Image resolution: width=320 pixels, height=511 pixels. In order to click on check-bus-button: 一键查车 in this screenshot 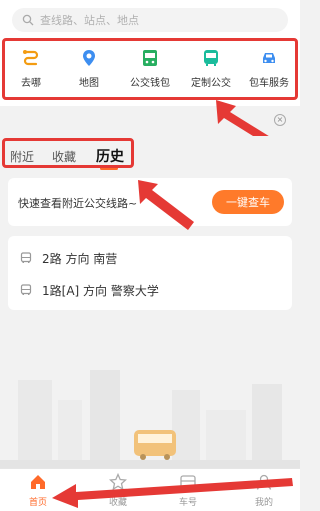, I will do `click(248, 202)`.